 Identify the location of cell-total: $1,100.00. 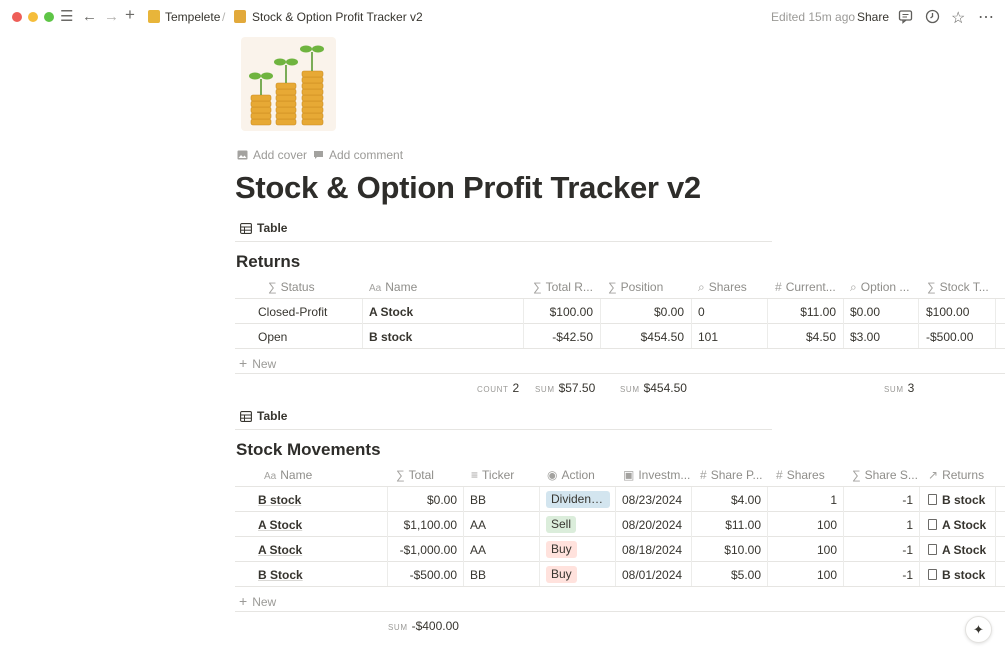
(423, 525).